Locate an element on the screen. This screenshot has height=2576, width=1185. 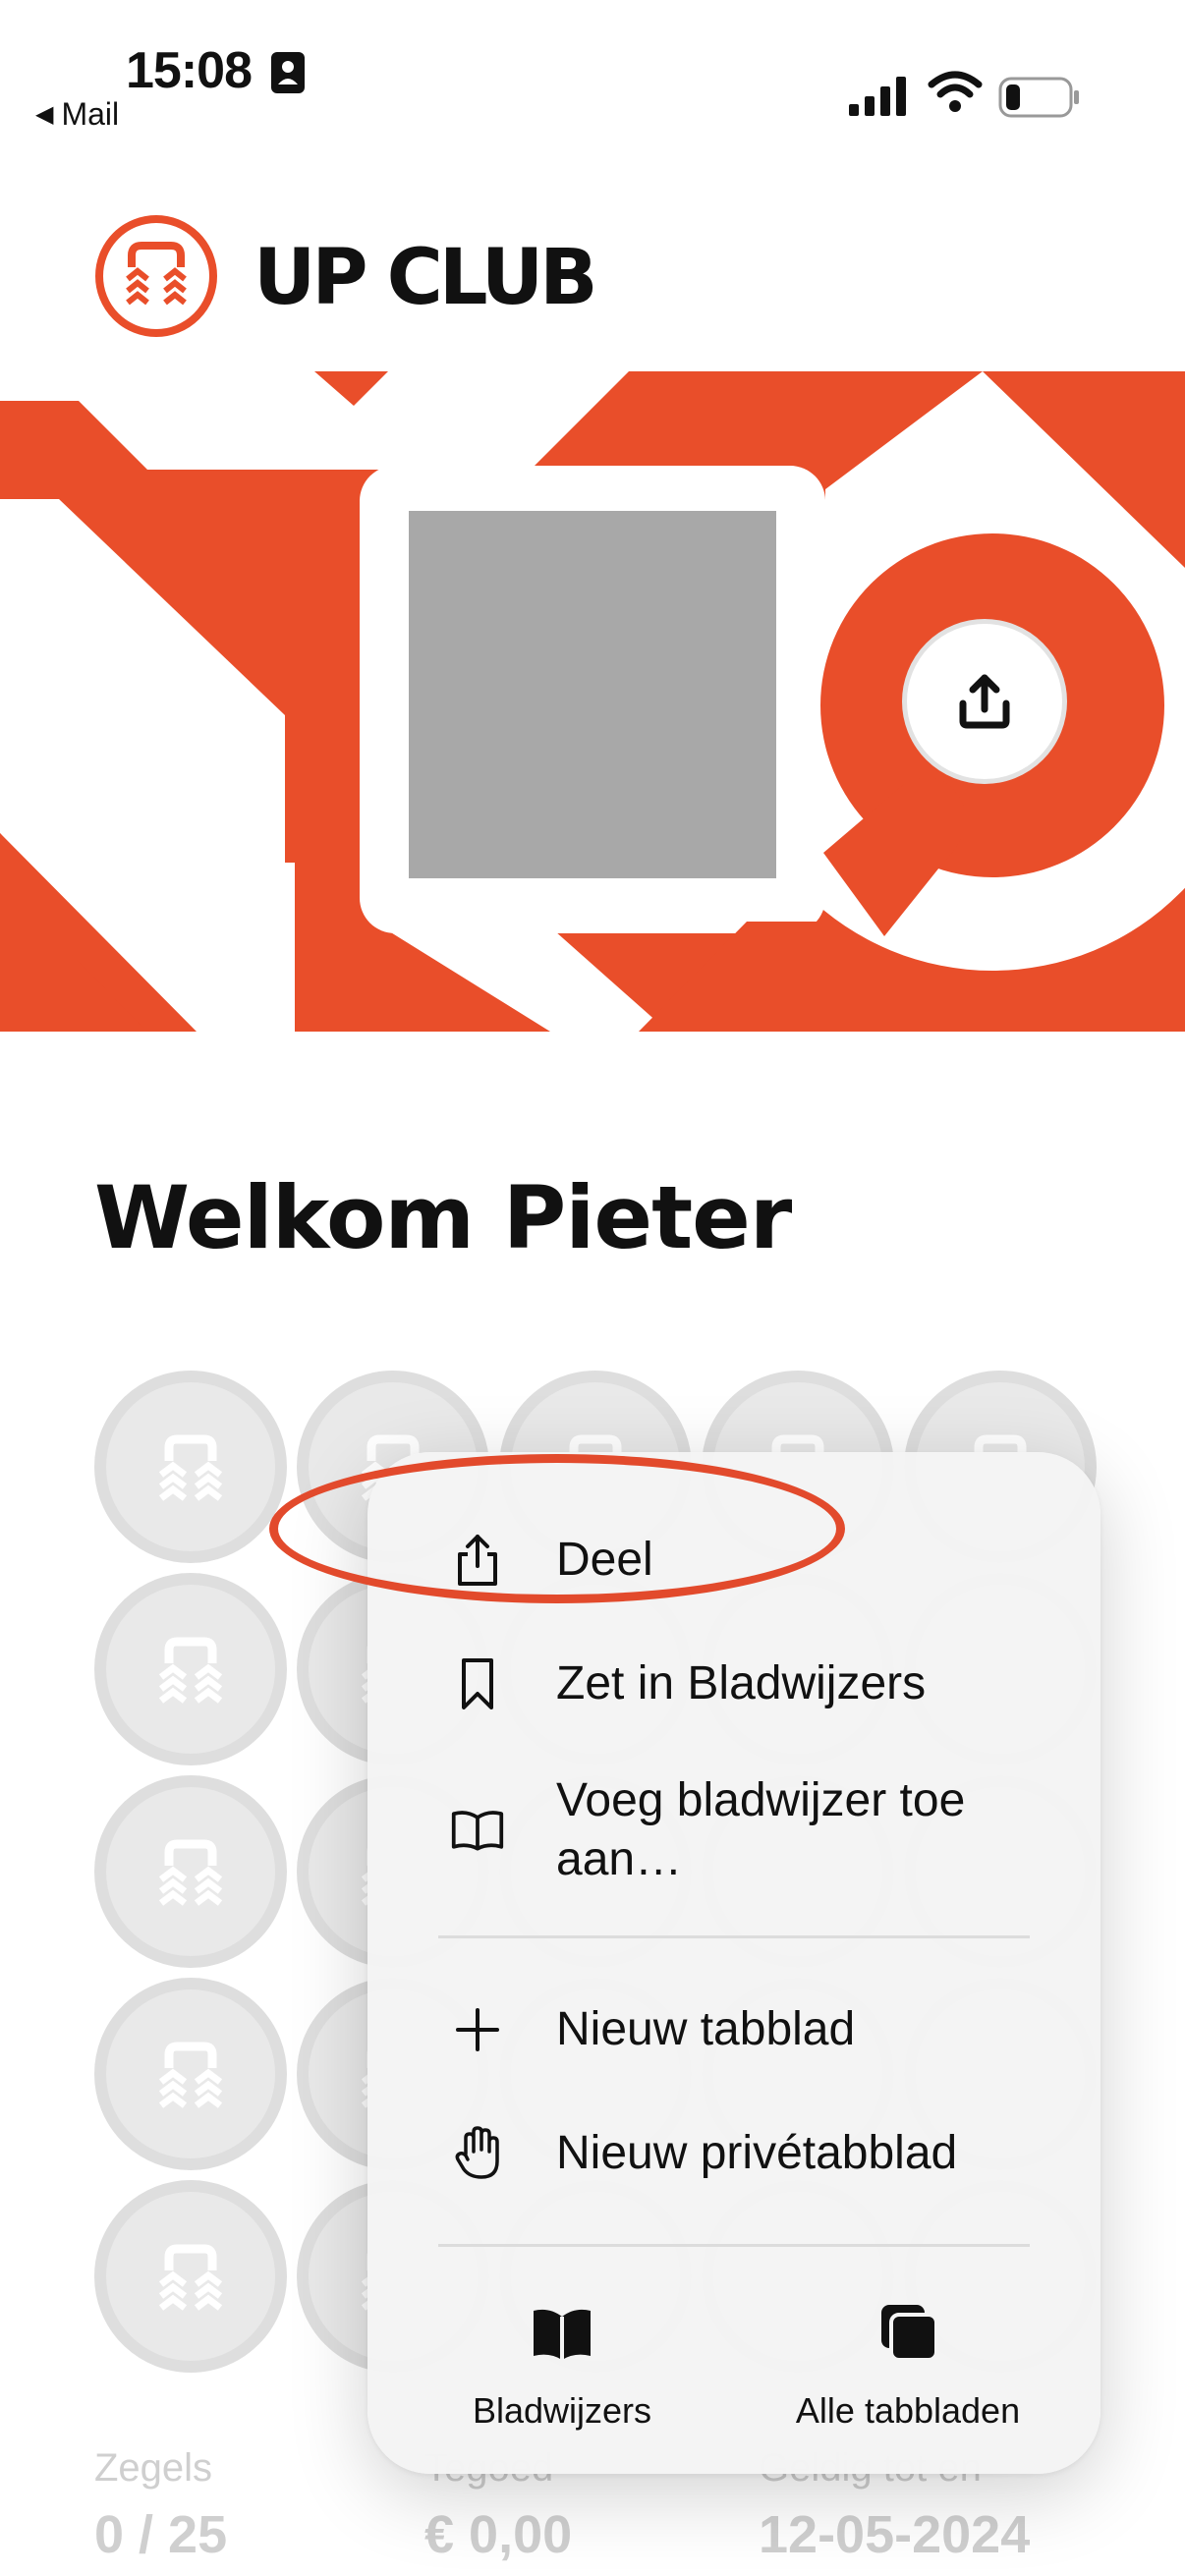
bottom-label: Bladwijzers is located at coordinates (562, 2410).